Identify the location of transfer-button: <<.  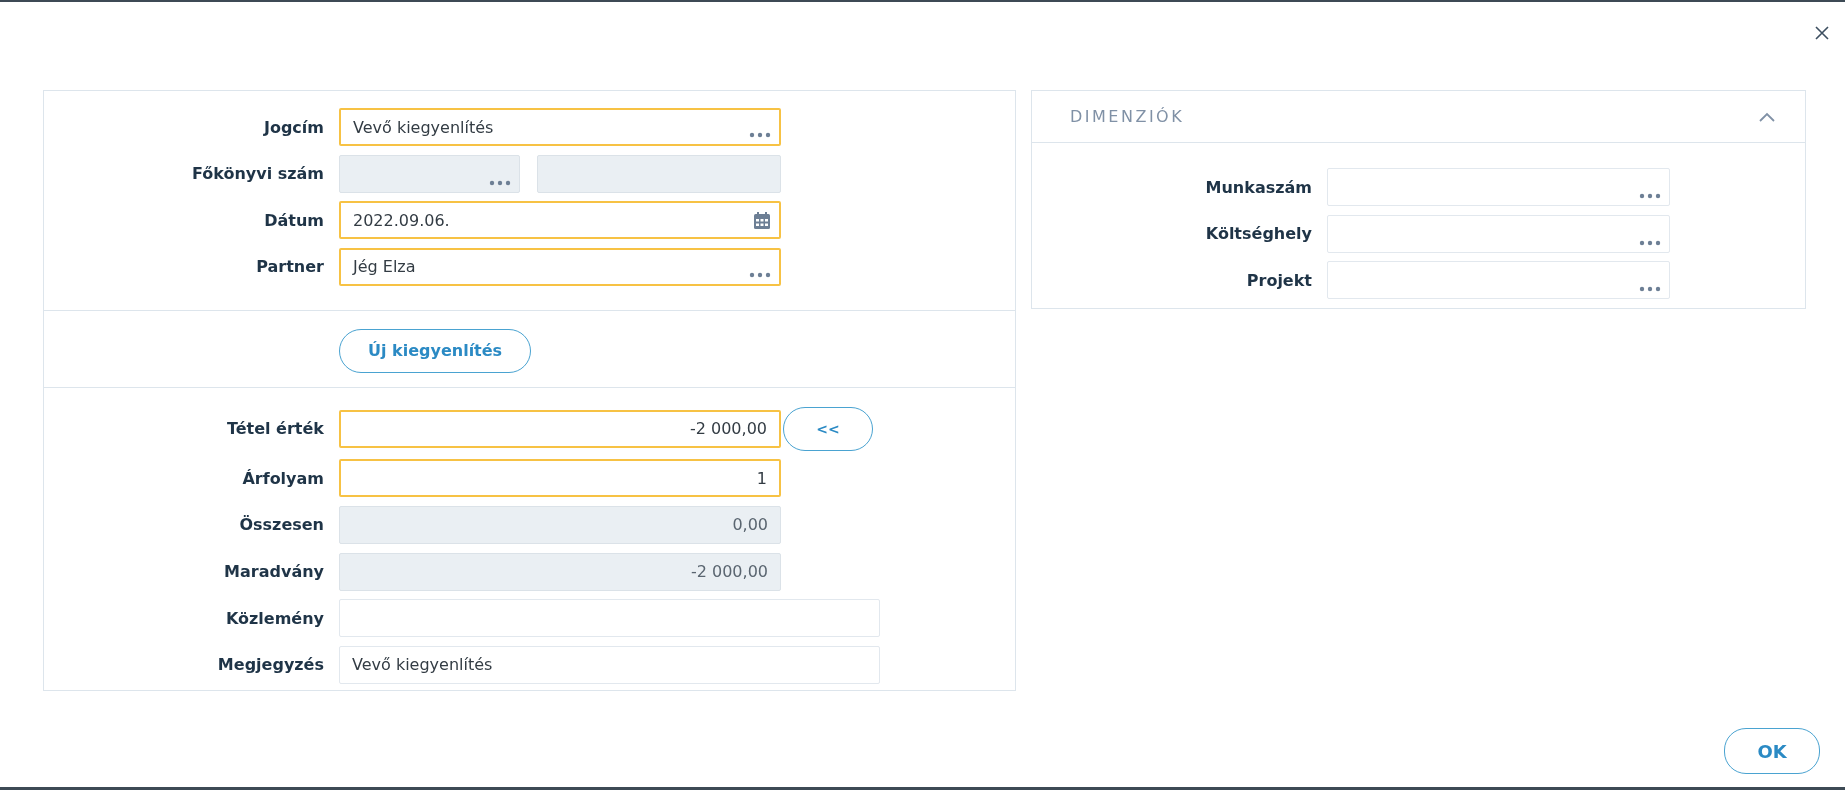
(828, 428).